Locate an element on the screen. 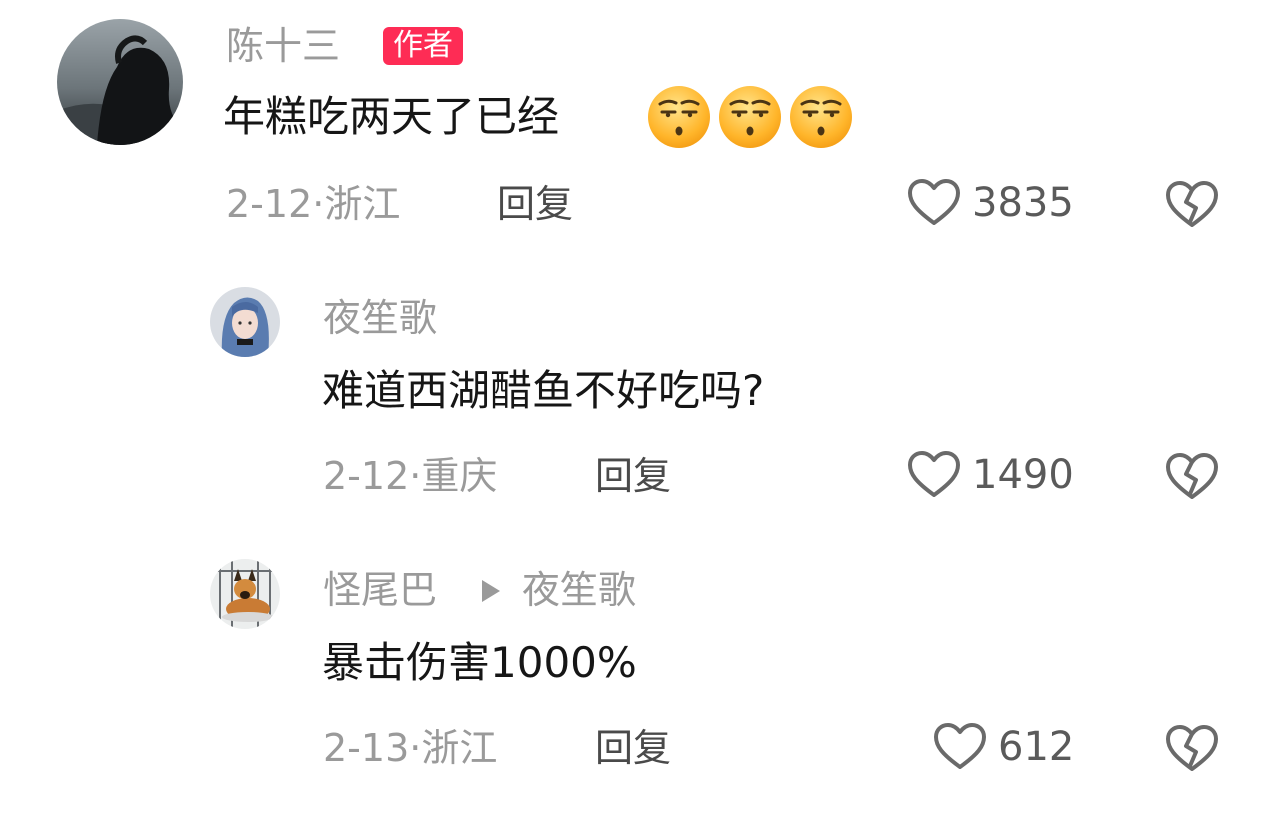 The height and width of the screenshot is (821, 1280). like-button: 1490 is located at coordinates (990, 475).